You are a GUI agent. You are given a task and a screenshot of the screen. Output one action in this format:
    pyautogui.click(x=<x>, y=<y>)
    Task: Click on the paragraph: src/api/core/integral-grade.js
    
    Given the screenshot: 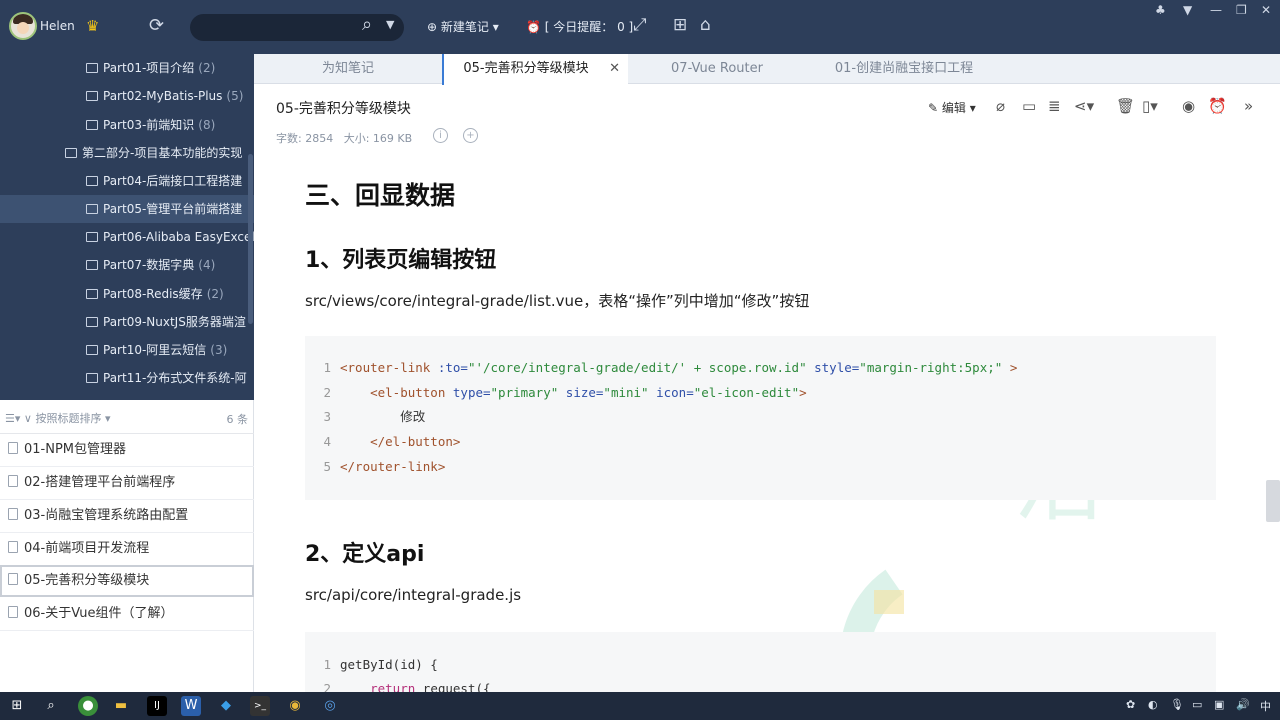 What is the action you would take?
    pyautogui.click(x=413, y=595)
    